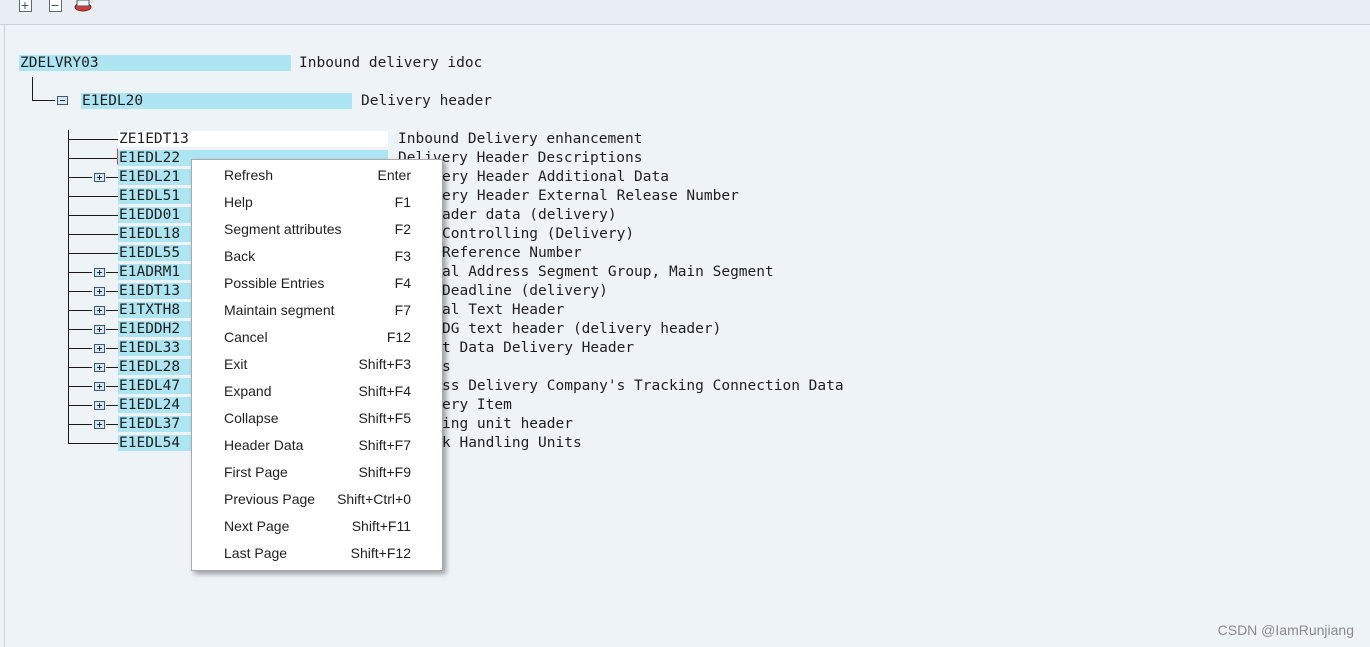  Describe the element at coordinates (279, 310) in the screenshot. I see `context-menu-item-label: Maintain segment` at that location.